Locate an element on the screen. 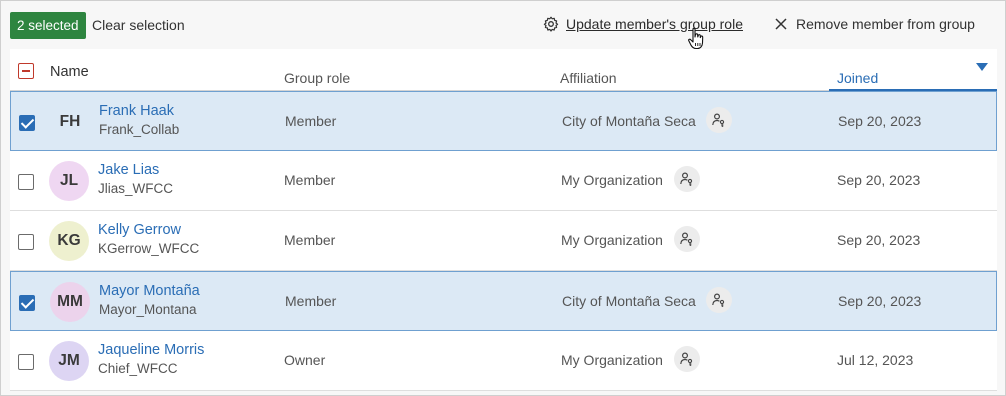 This screenshot has height=396, width=1006. avatar: JL is located at coordinates (69, 181).